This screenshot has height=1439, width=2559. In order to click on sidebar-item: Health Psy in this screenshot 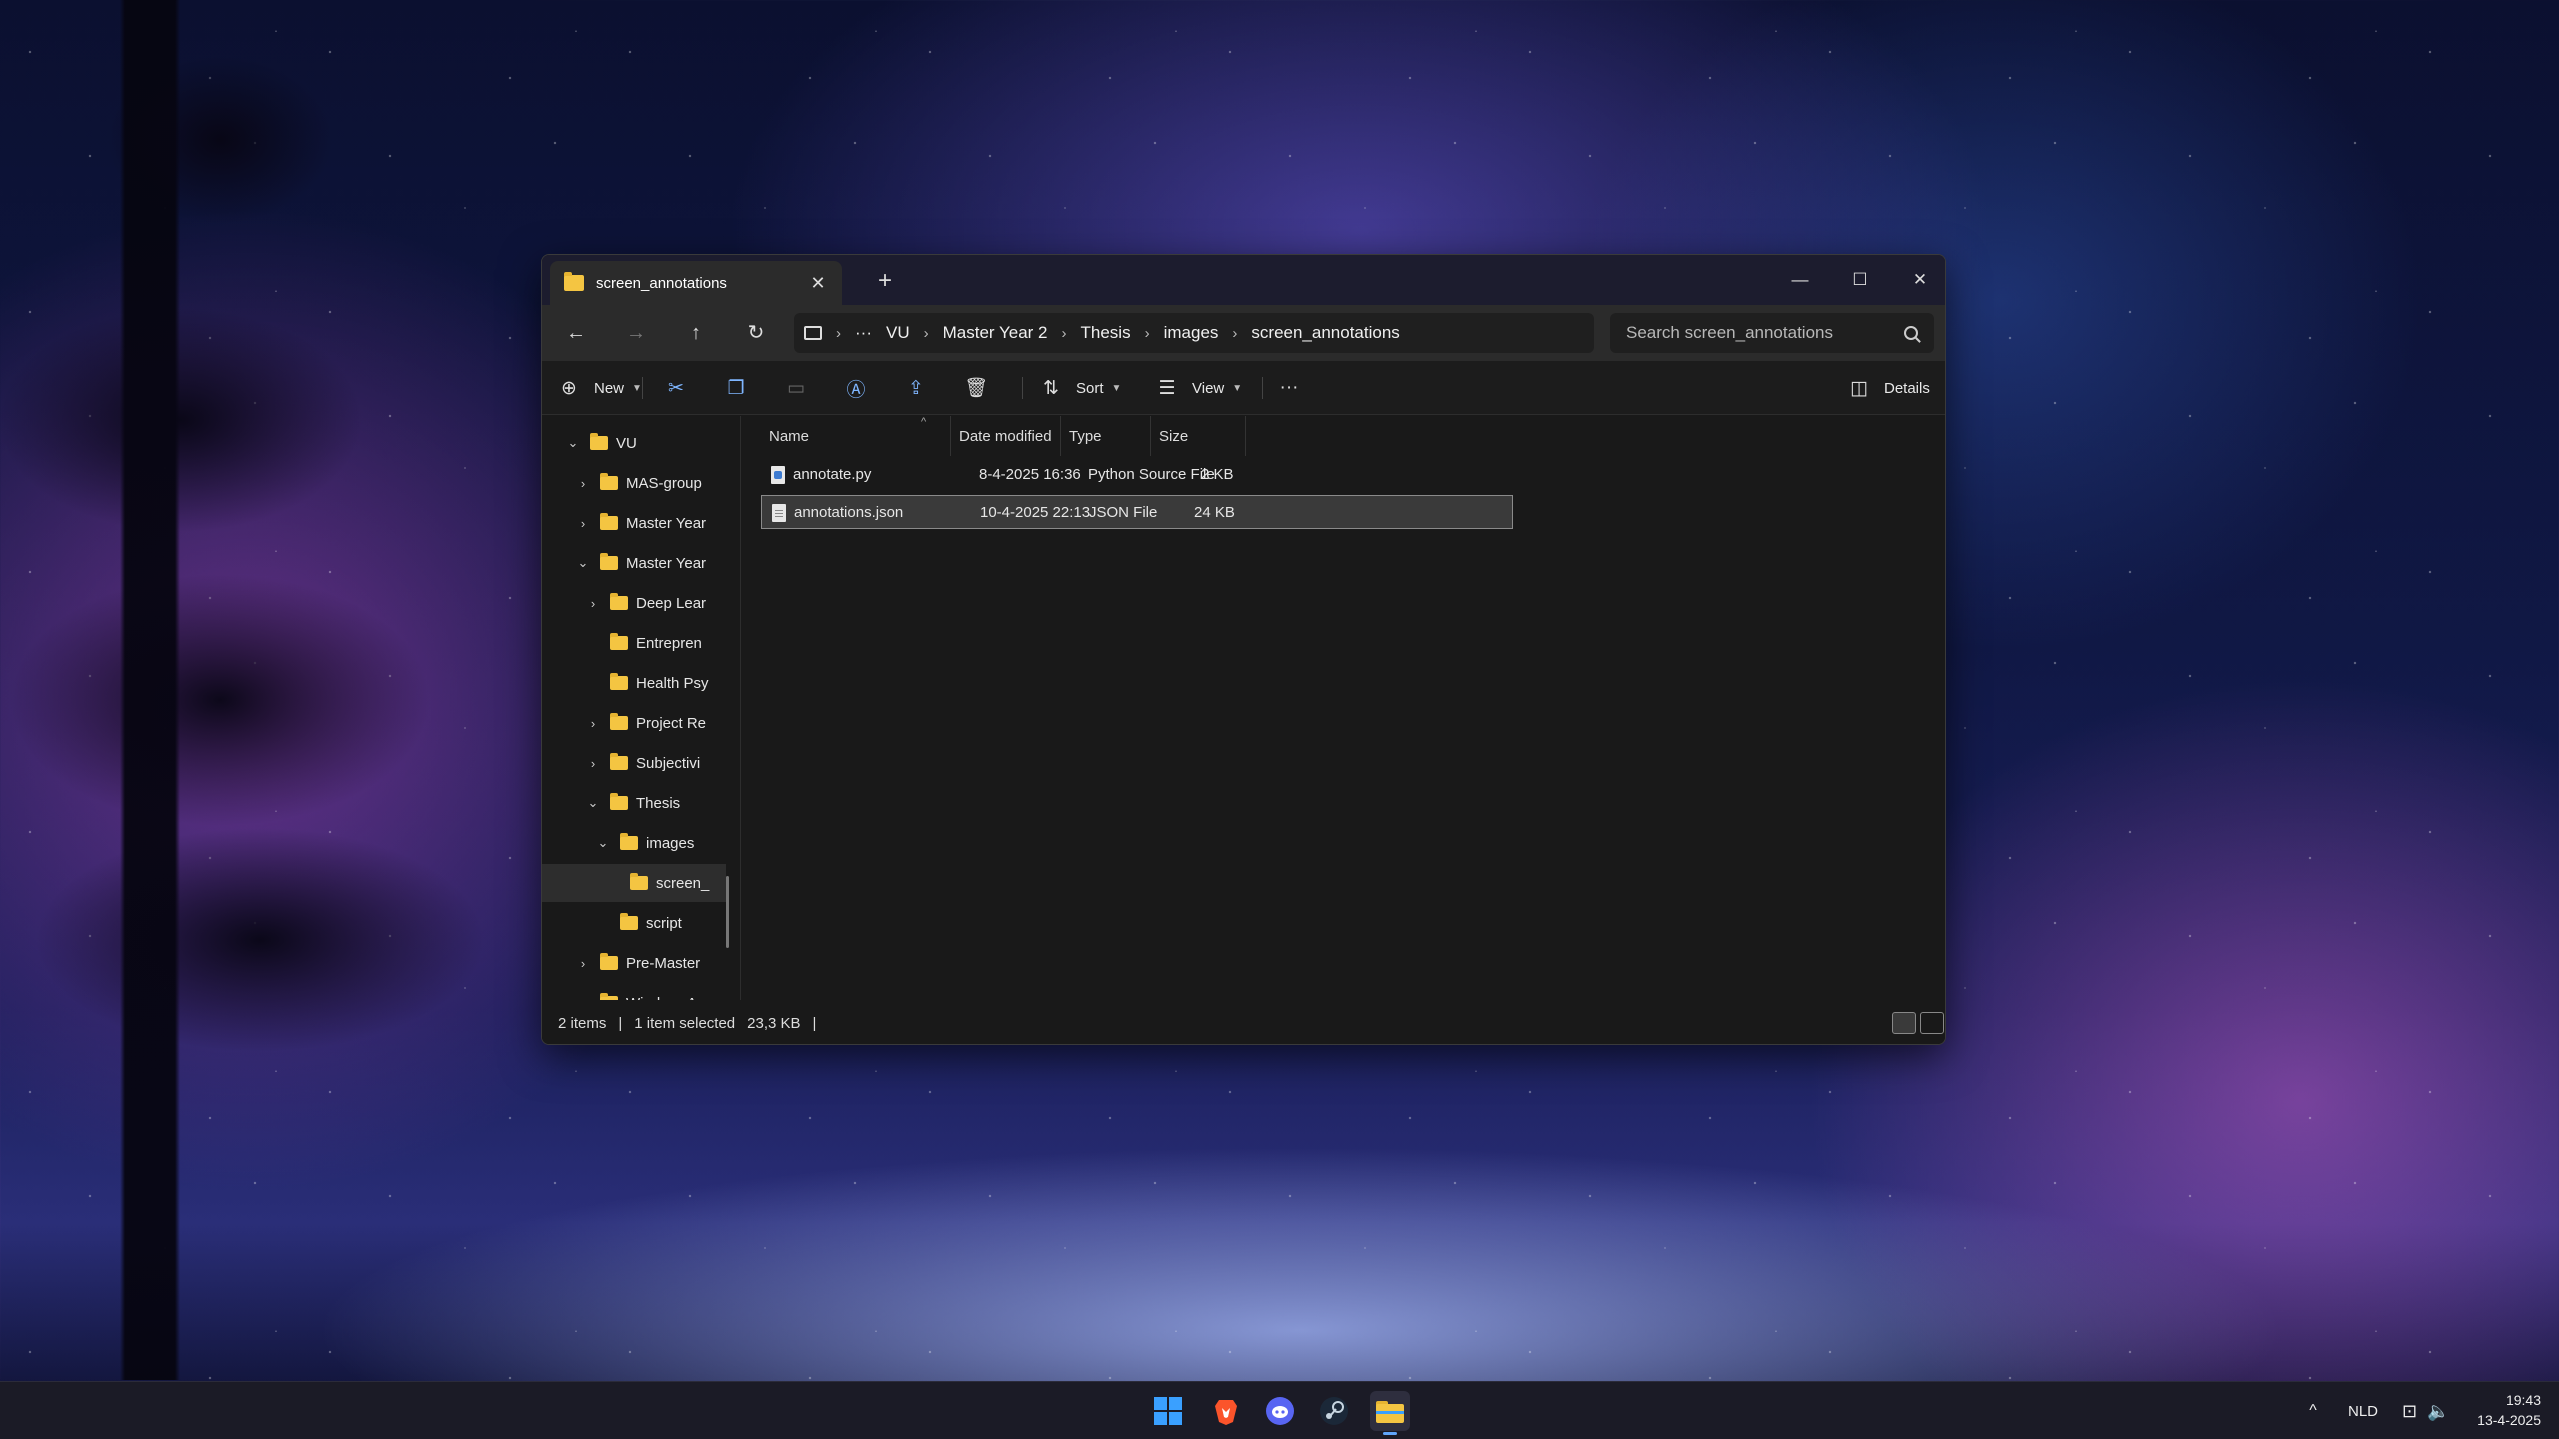, I will do `click(634, 683)`.